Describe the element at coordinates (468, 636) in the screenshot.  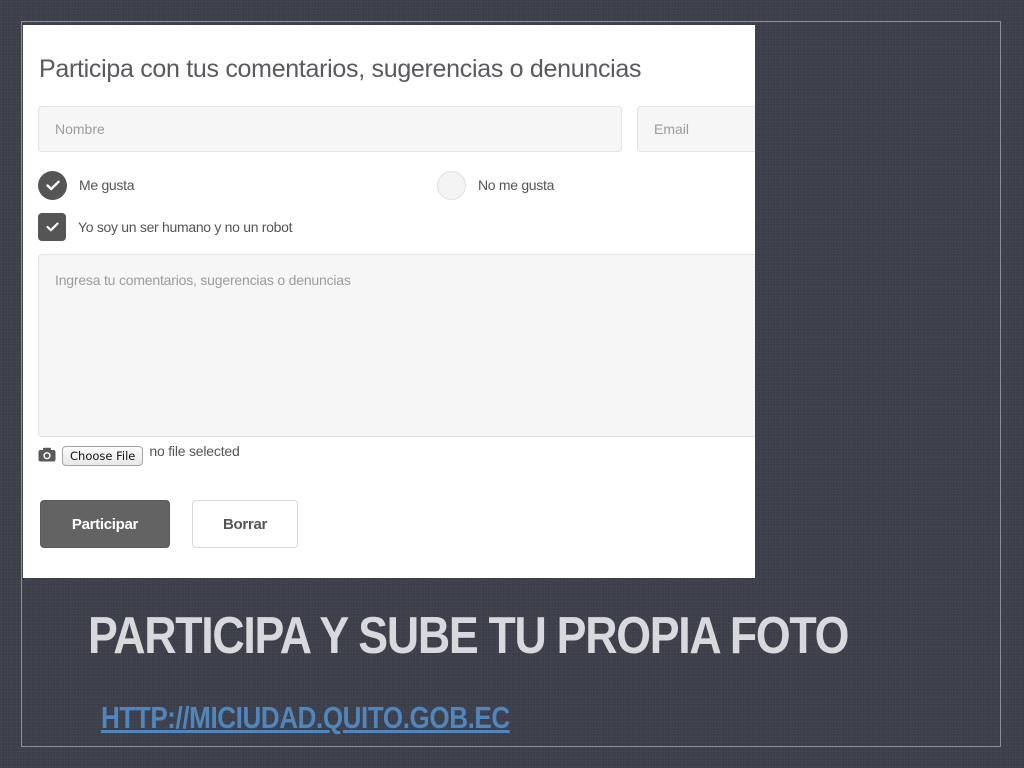
I see `slide-title: PARTICIPA Y SUBE TU PROPIA FOTO` at that location.